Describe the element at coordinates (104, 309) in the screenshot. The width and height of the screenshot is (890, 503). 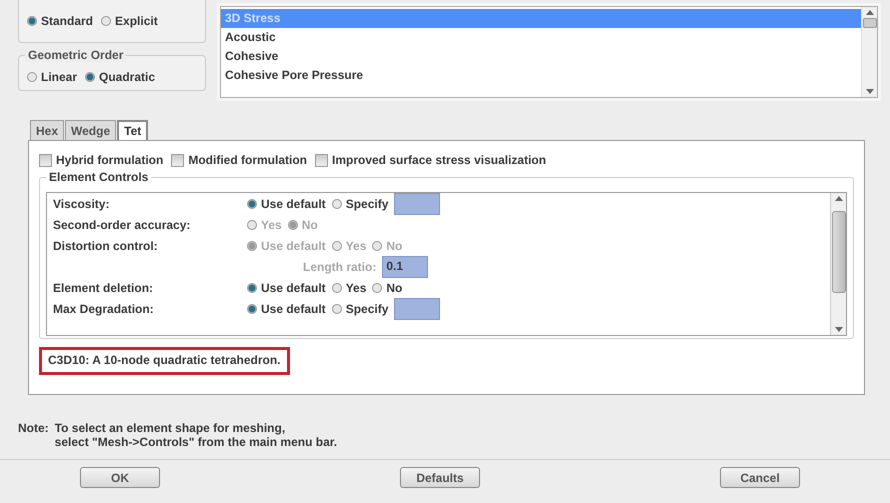
I see `row-label: Max Degradation:` at that location.